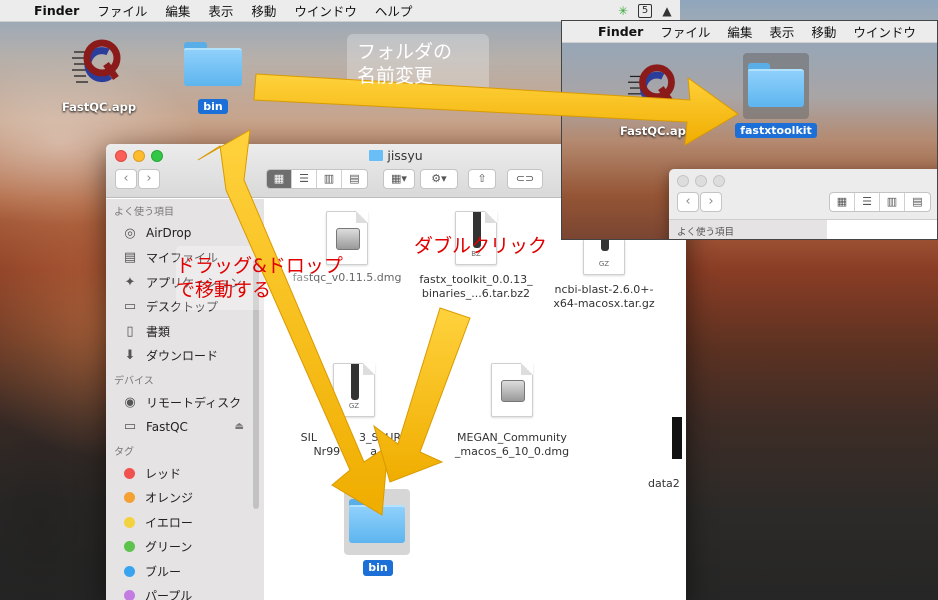  I want to click on sidebar-item-fastqc-volume: ▭ FastQC ⏏, so click(185, 427).